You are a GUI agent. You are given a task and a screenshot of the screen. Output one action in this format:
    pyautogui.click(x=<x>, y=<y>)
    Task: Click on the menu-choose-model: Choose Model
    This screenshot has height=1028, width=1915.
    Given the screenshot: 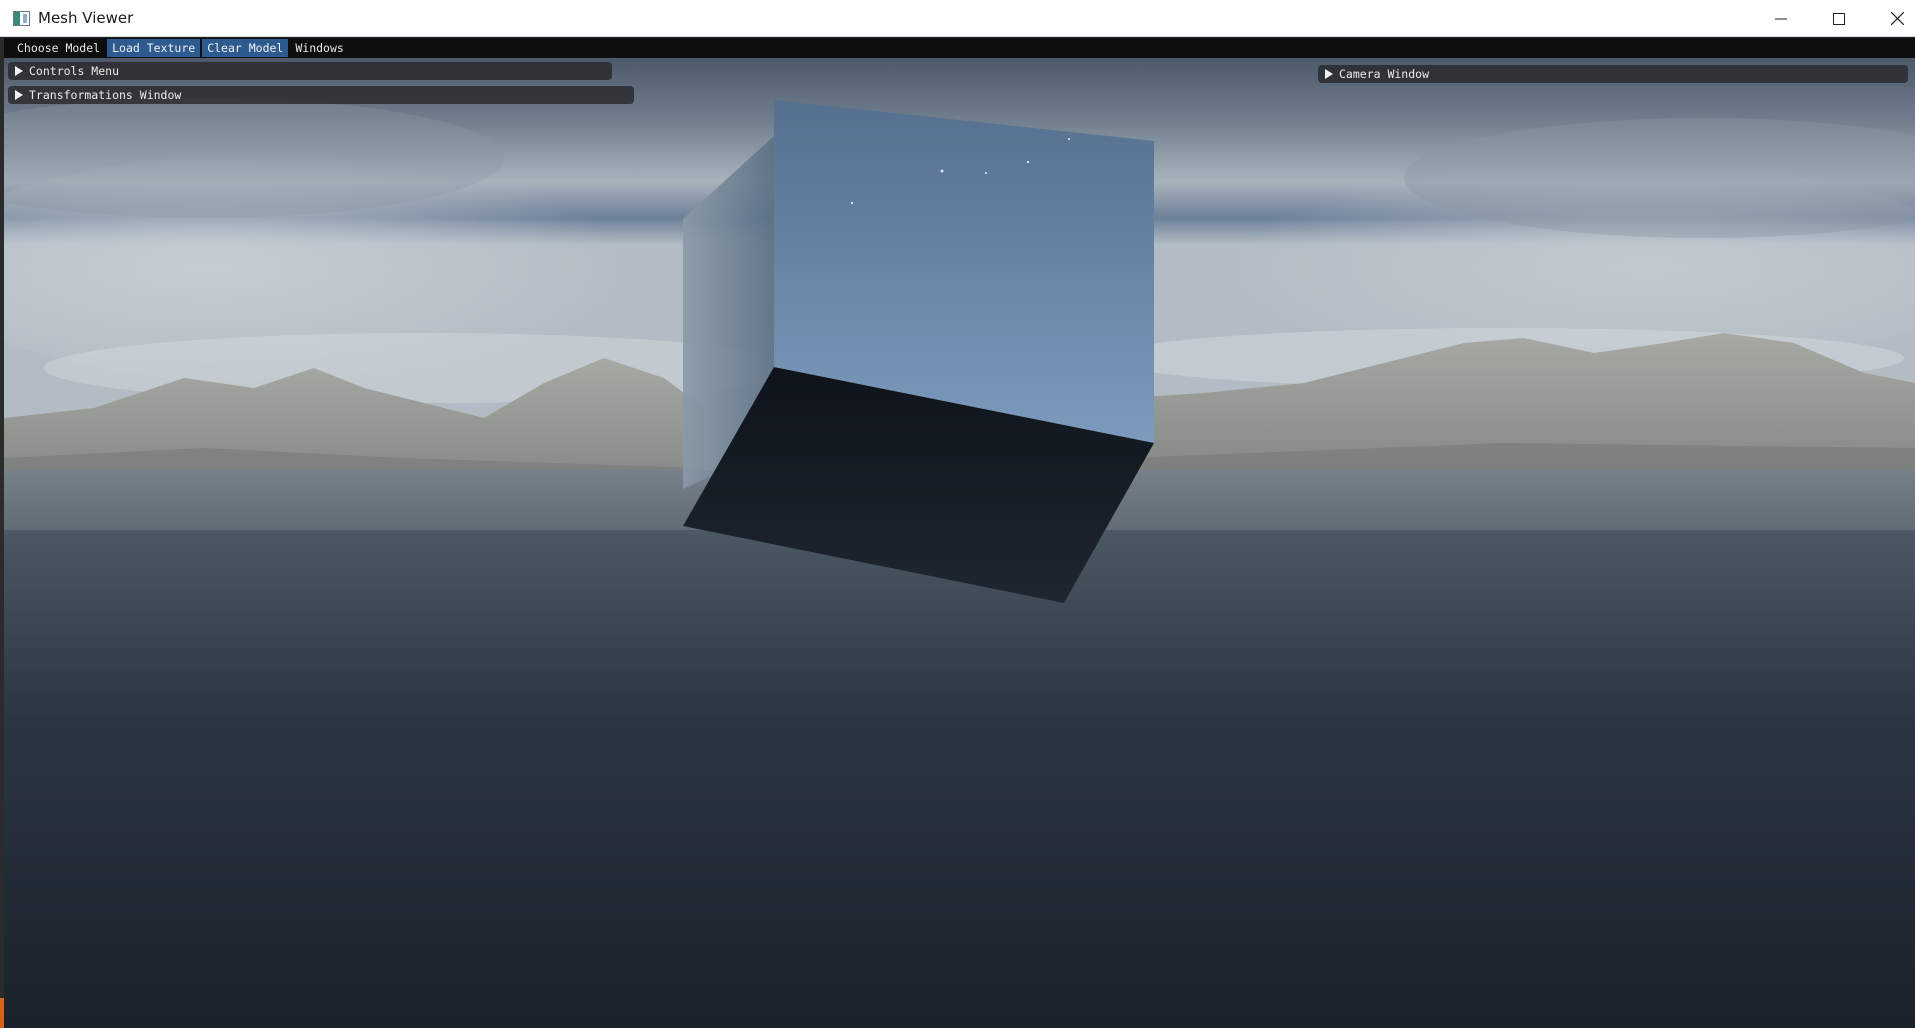 What is the action you would take?
    pyautogui.click(x=58, y=48)
    